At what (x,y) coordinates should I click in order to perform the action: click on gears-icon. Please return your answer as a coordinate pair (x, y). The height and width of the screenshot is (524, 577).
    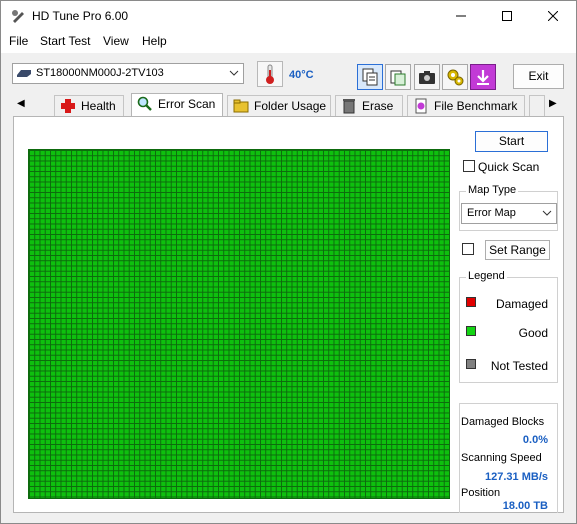
    Looking at the image, I should click on (455, 77).